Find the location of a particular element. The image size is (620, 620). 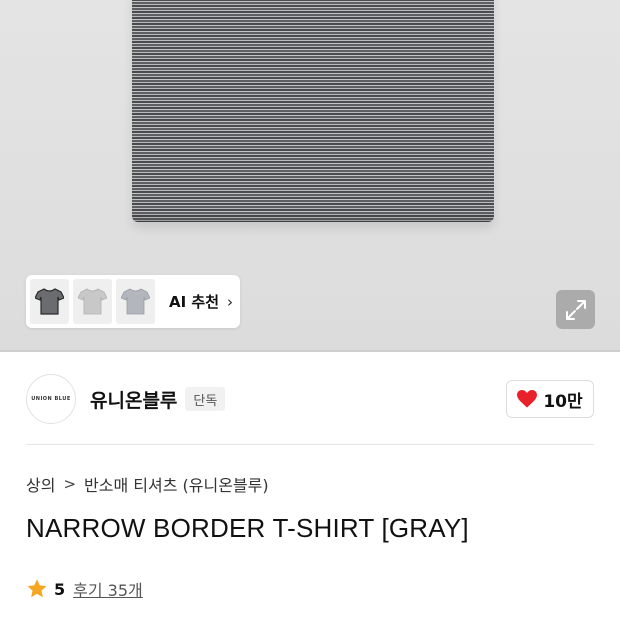

heart-icon is located at coordinates (527, 399).